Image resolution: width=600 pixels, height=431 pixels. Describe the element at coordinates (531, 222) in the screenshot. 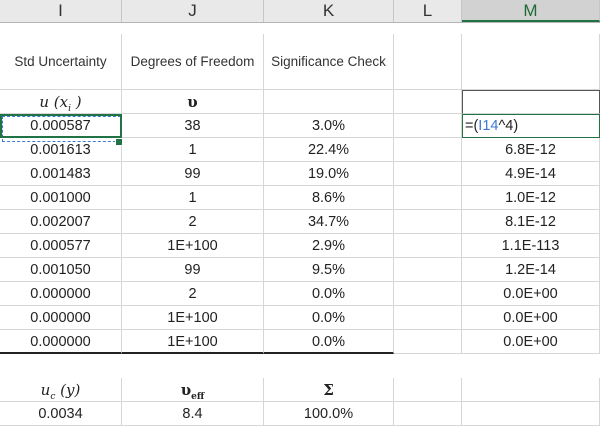

I see `cell-m-row-5: 8.1E-12` at that location.